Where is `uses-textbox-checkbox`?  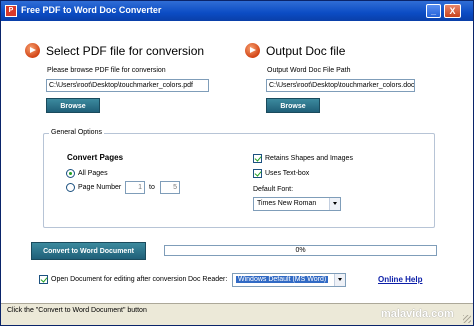 uses-textbox-checkbox is located at coordinates (257, 173).